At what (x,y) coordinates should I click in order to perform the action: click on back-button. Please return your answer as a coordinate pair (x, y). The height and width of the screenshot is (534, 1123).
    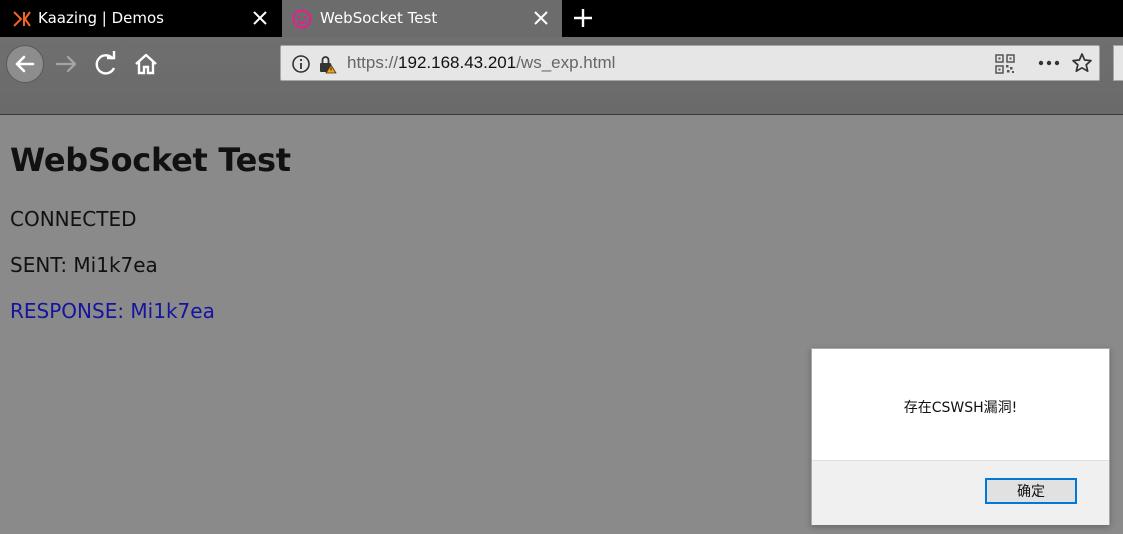
    Looking at the image, I should click on (25, 64).